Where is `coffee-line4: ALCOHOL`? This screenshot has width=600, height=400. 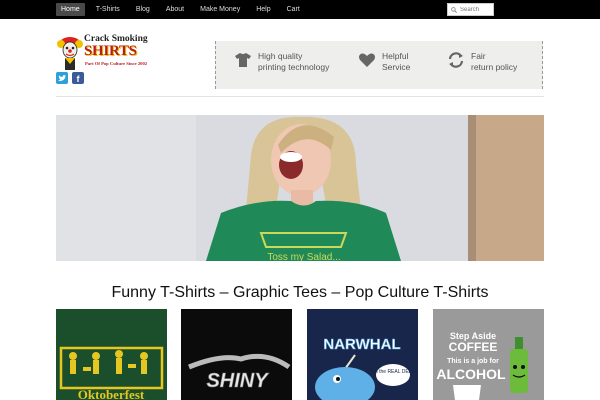 coffee-line4: ALCOHOL is located at coordinates (471, 374).